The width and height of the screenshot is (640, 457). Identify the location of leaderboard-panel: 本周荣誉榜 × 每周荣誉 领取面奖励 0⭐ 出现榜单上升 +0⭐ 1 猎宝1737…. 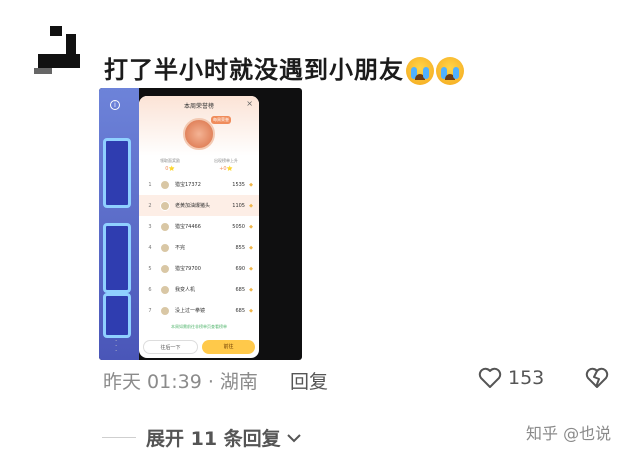
(199, 227).